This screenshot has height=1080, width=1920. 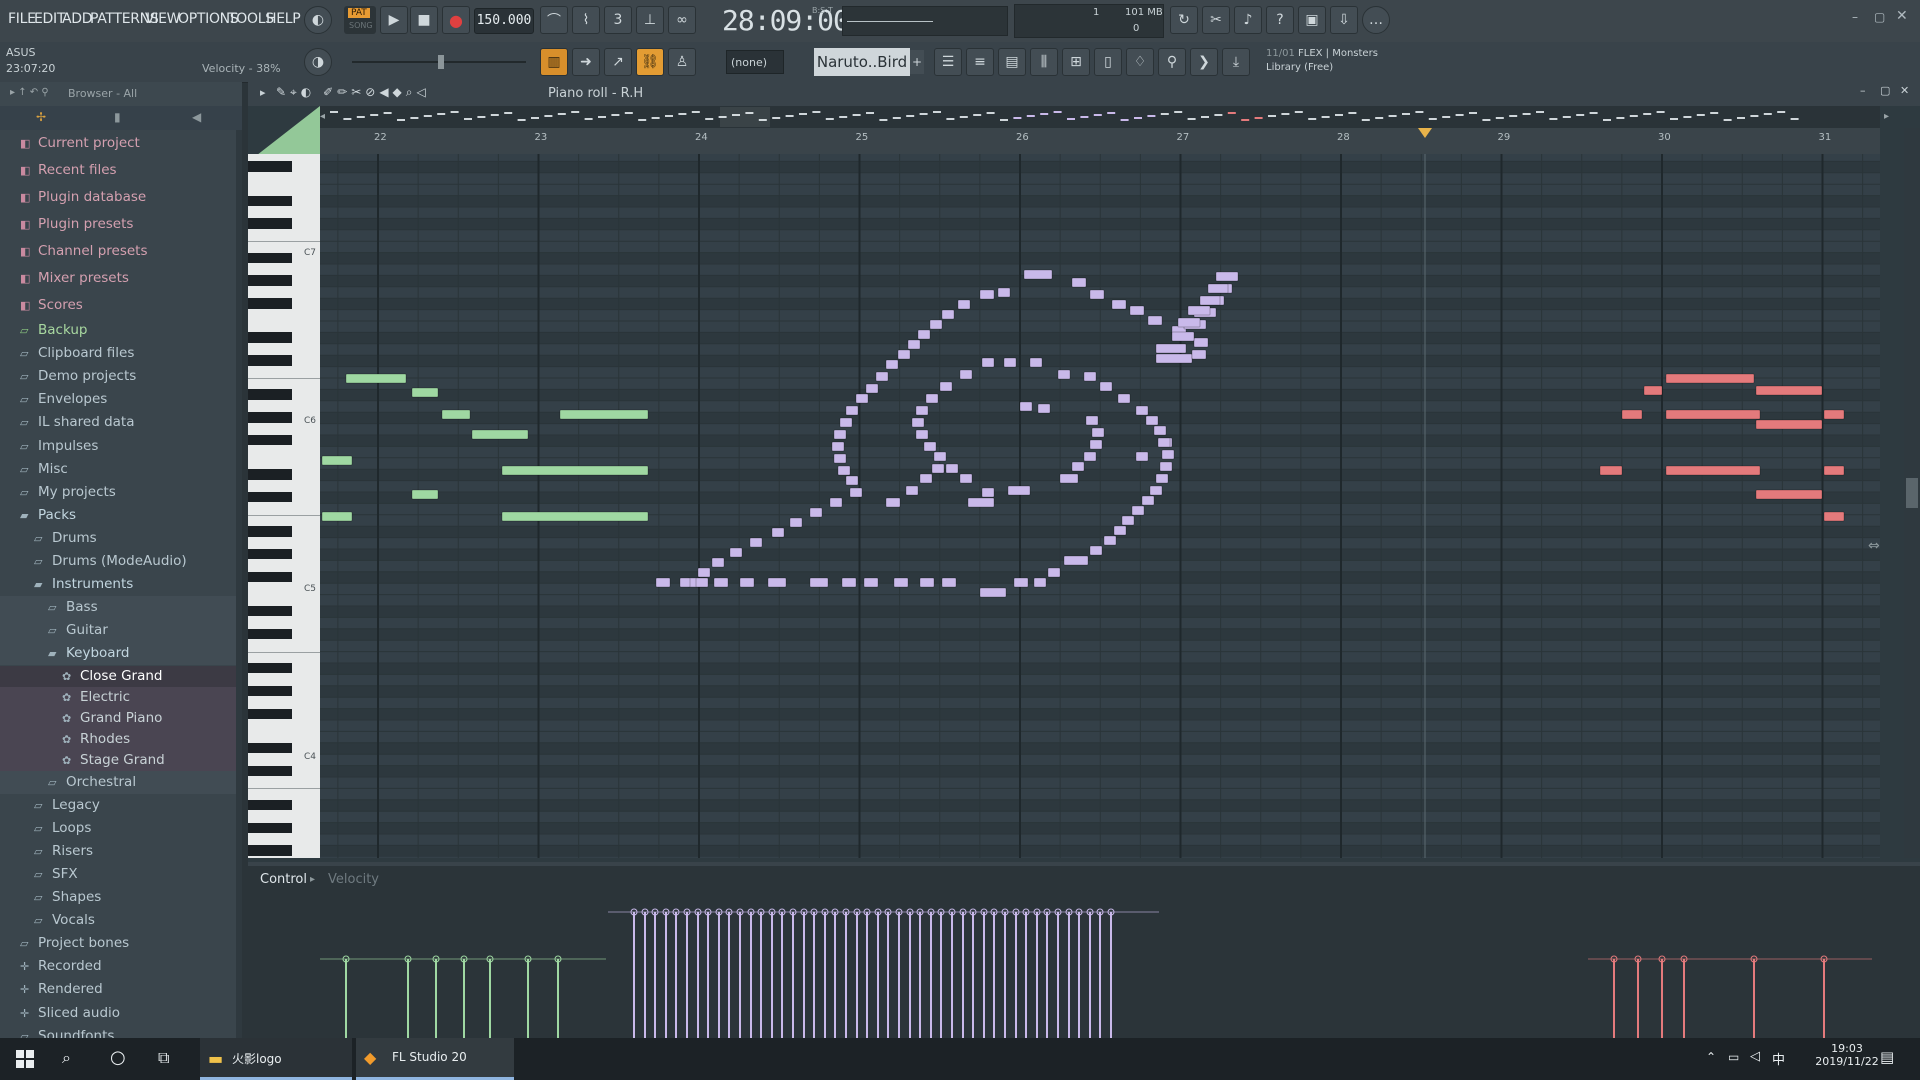 What do you see at coordinates (239, 584) in the screenshot?
I see `browser-scrollbar` at bounding box center [239, 584].